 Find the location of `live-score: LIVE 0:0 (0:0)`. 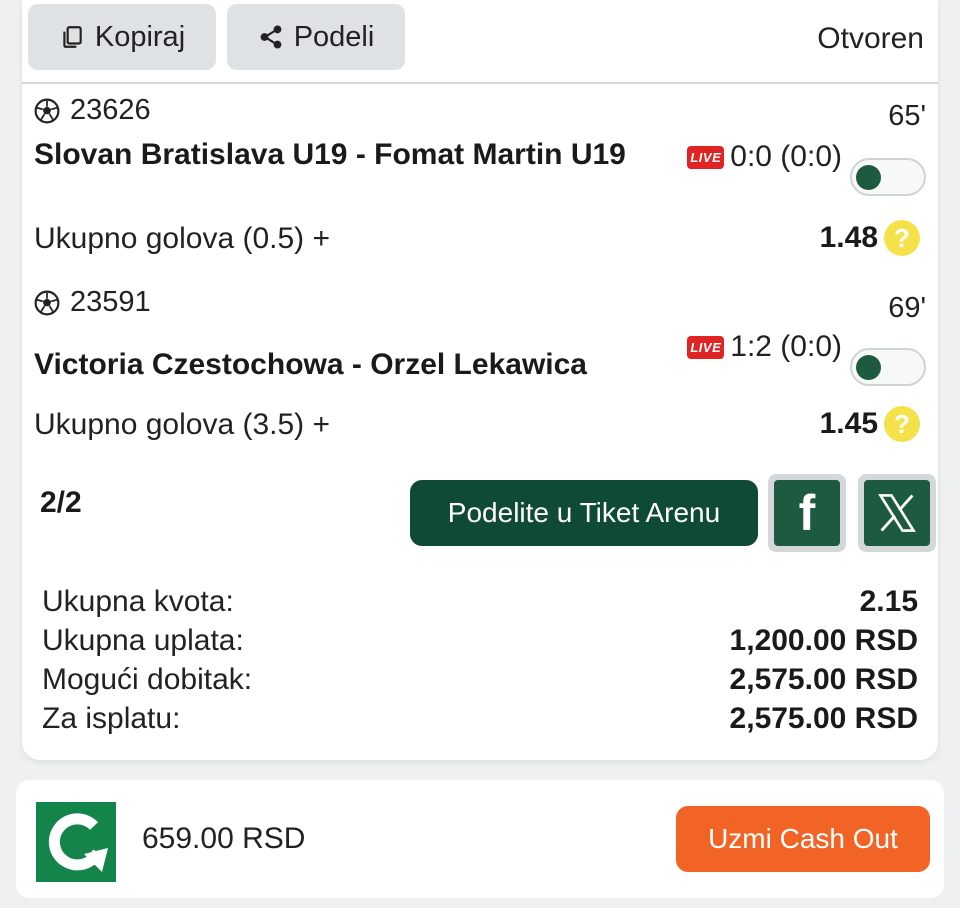

live-score: LIVE 0:0 (0:0) is located at coordinates (764, 157).